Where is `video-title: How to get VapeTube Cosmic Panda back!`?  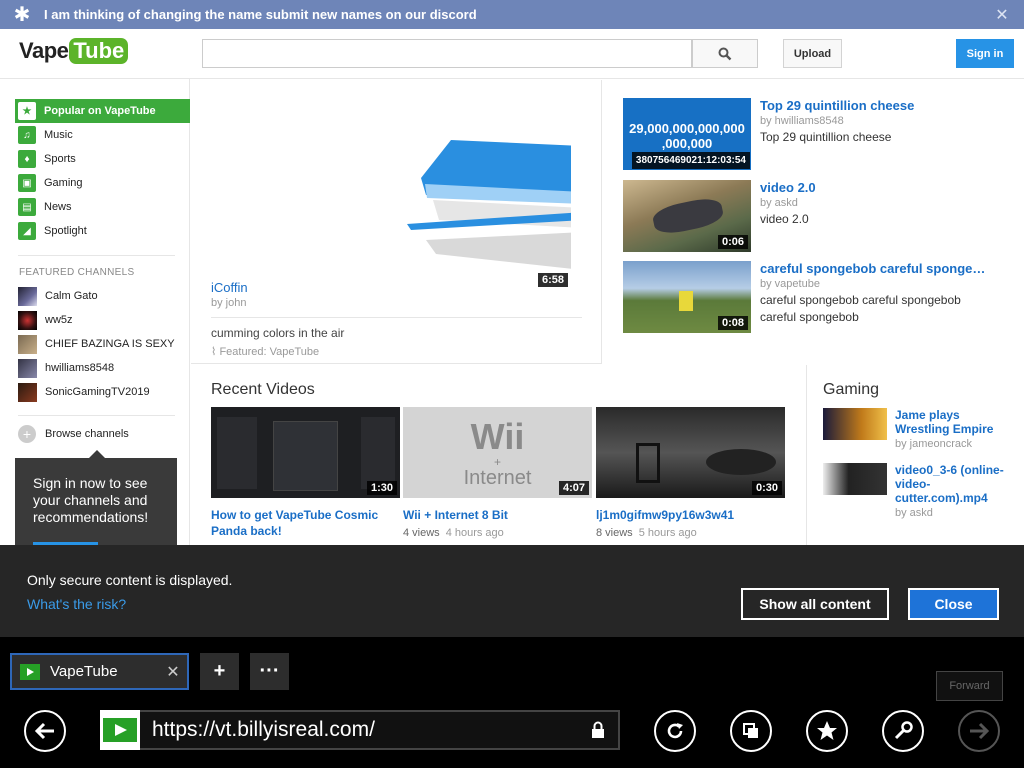
video-title: How to get VapeTube Cosmic Panda back! is located at coordinates (305, 523).